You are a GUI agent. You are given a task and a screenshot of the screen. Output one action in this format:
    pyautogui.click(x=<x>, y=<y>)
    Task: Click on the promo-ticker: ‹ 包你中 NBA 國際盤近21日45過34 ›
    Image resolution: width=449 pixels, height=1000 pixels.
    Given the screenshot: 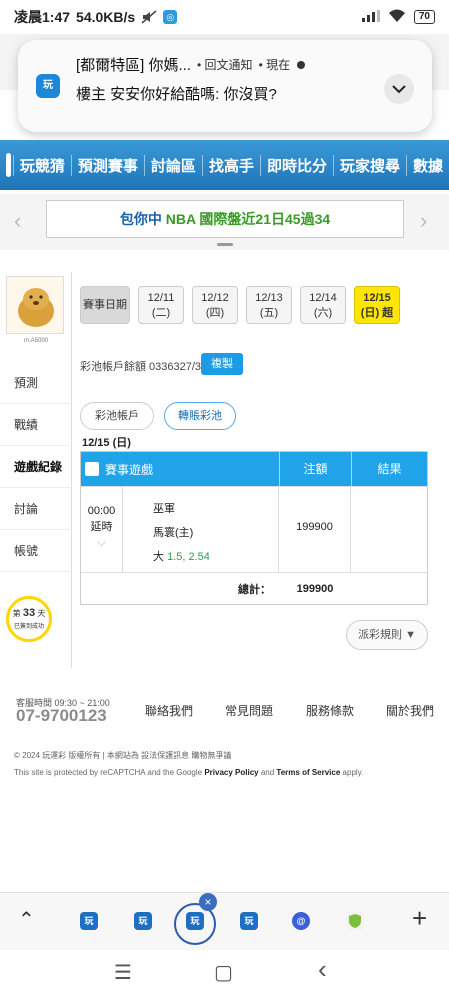 What is the action you would take?
    pyautogui.click(x=224, y=222)
    